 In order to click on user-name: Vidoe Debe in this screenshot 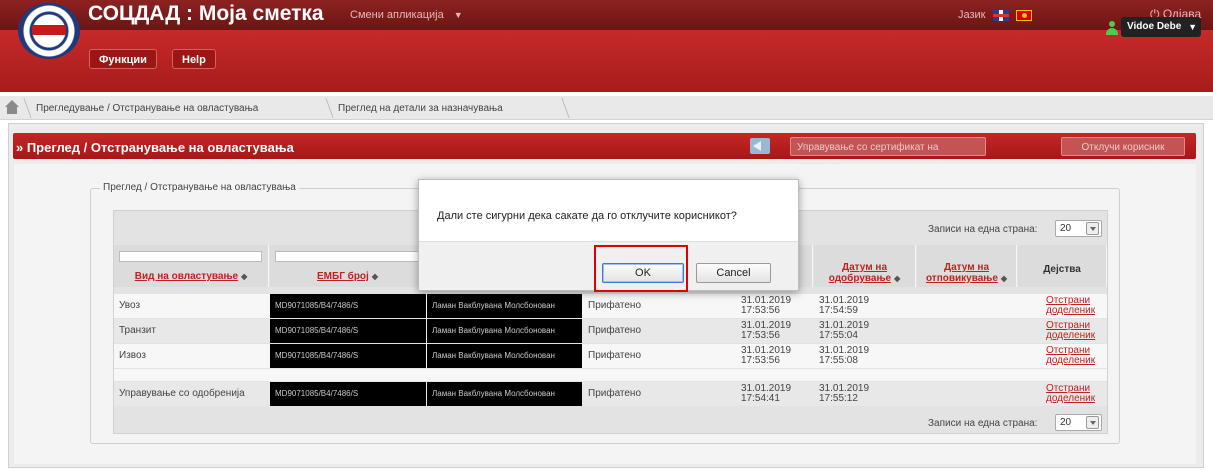, I will do `click(1154, 26)`.